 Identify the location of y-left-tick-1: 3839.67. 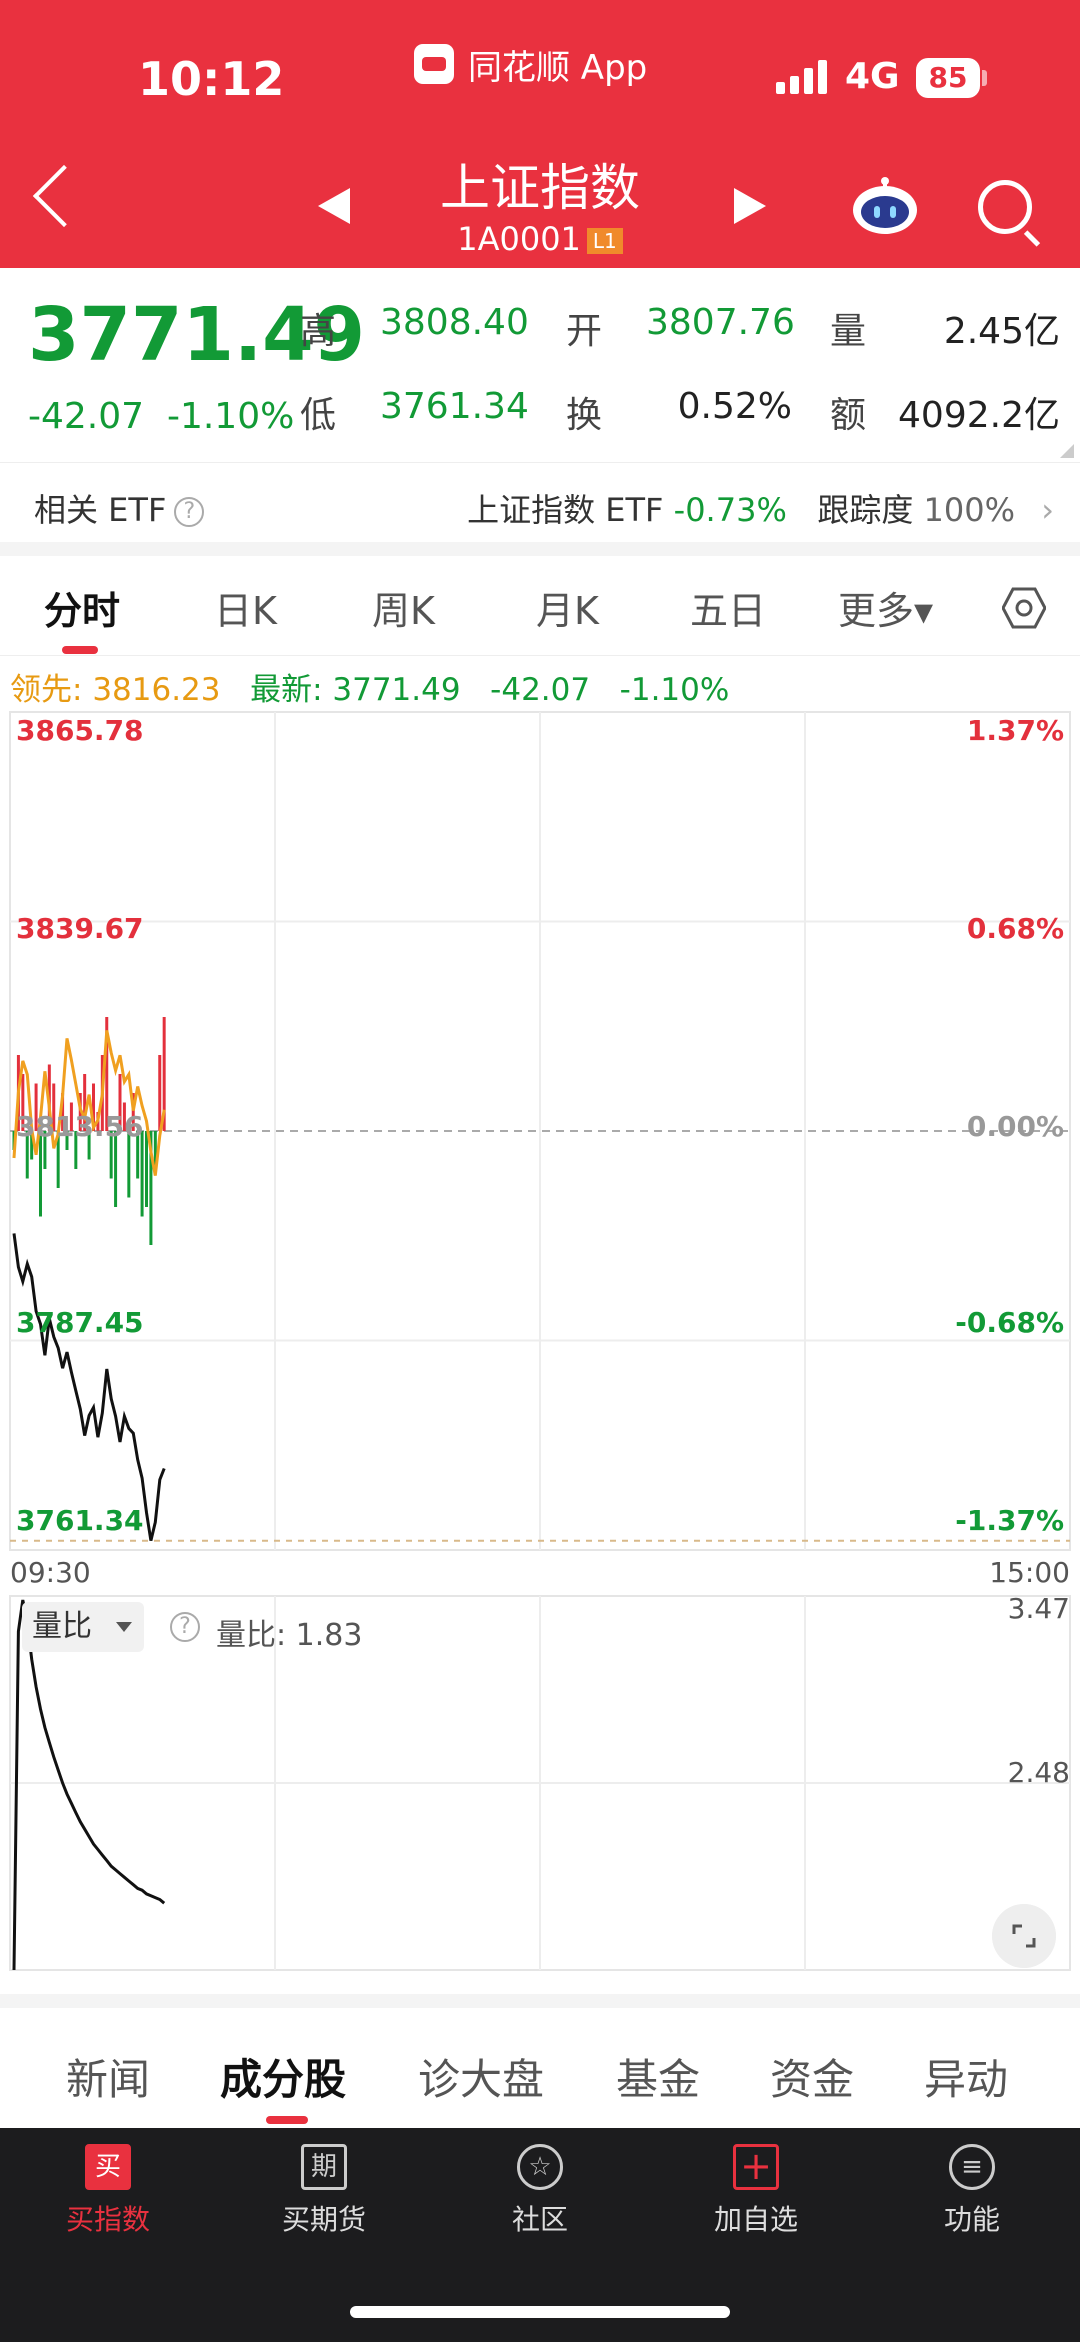
(80, 928).